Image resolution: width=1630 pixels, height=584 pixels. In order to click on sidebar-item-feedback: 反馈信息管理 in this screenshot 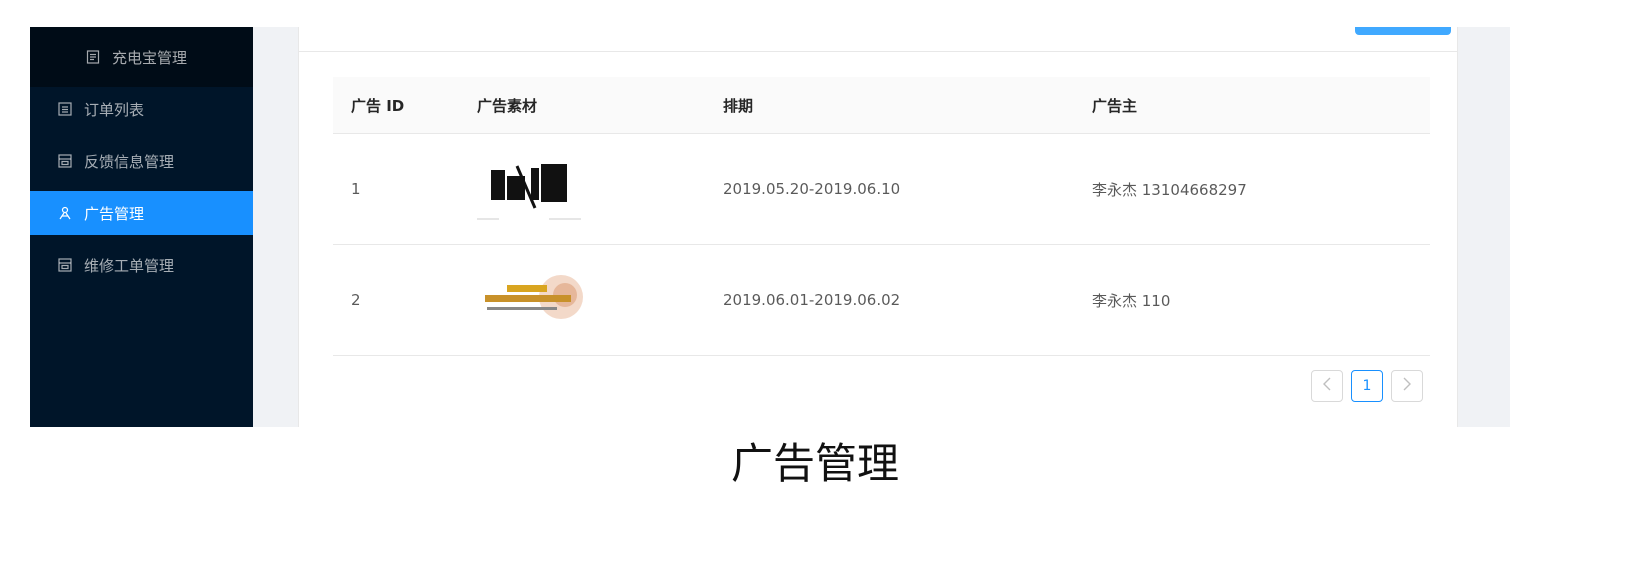, I will do `click(141, 161)`.